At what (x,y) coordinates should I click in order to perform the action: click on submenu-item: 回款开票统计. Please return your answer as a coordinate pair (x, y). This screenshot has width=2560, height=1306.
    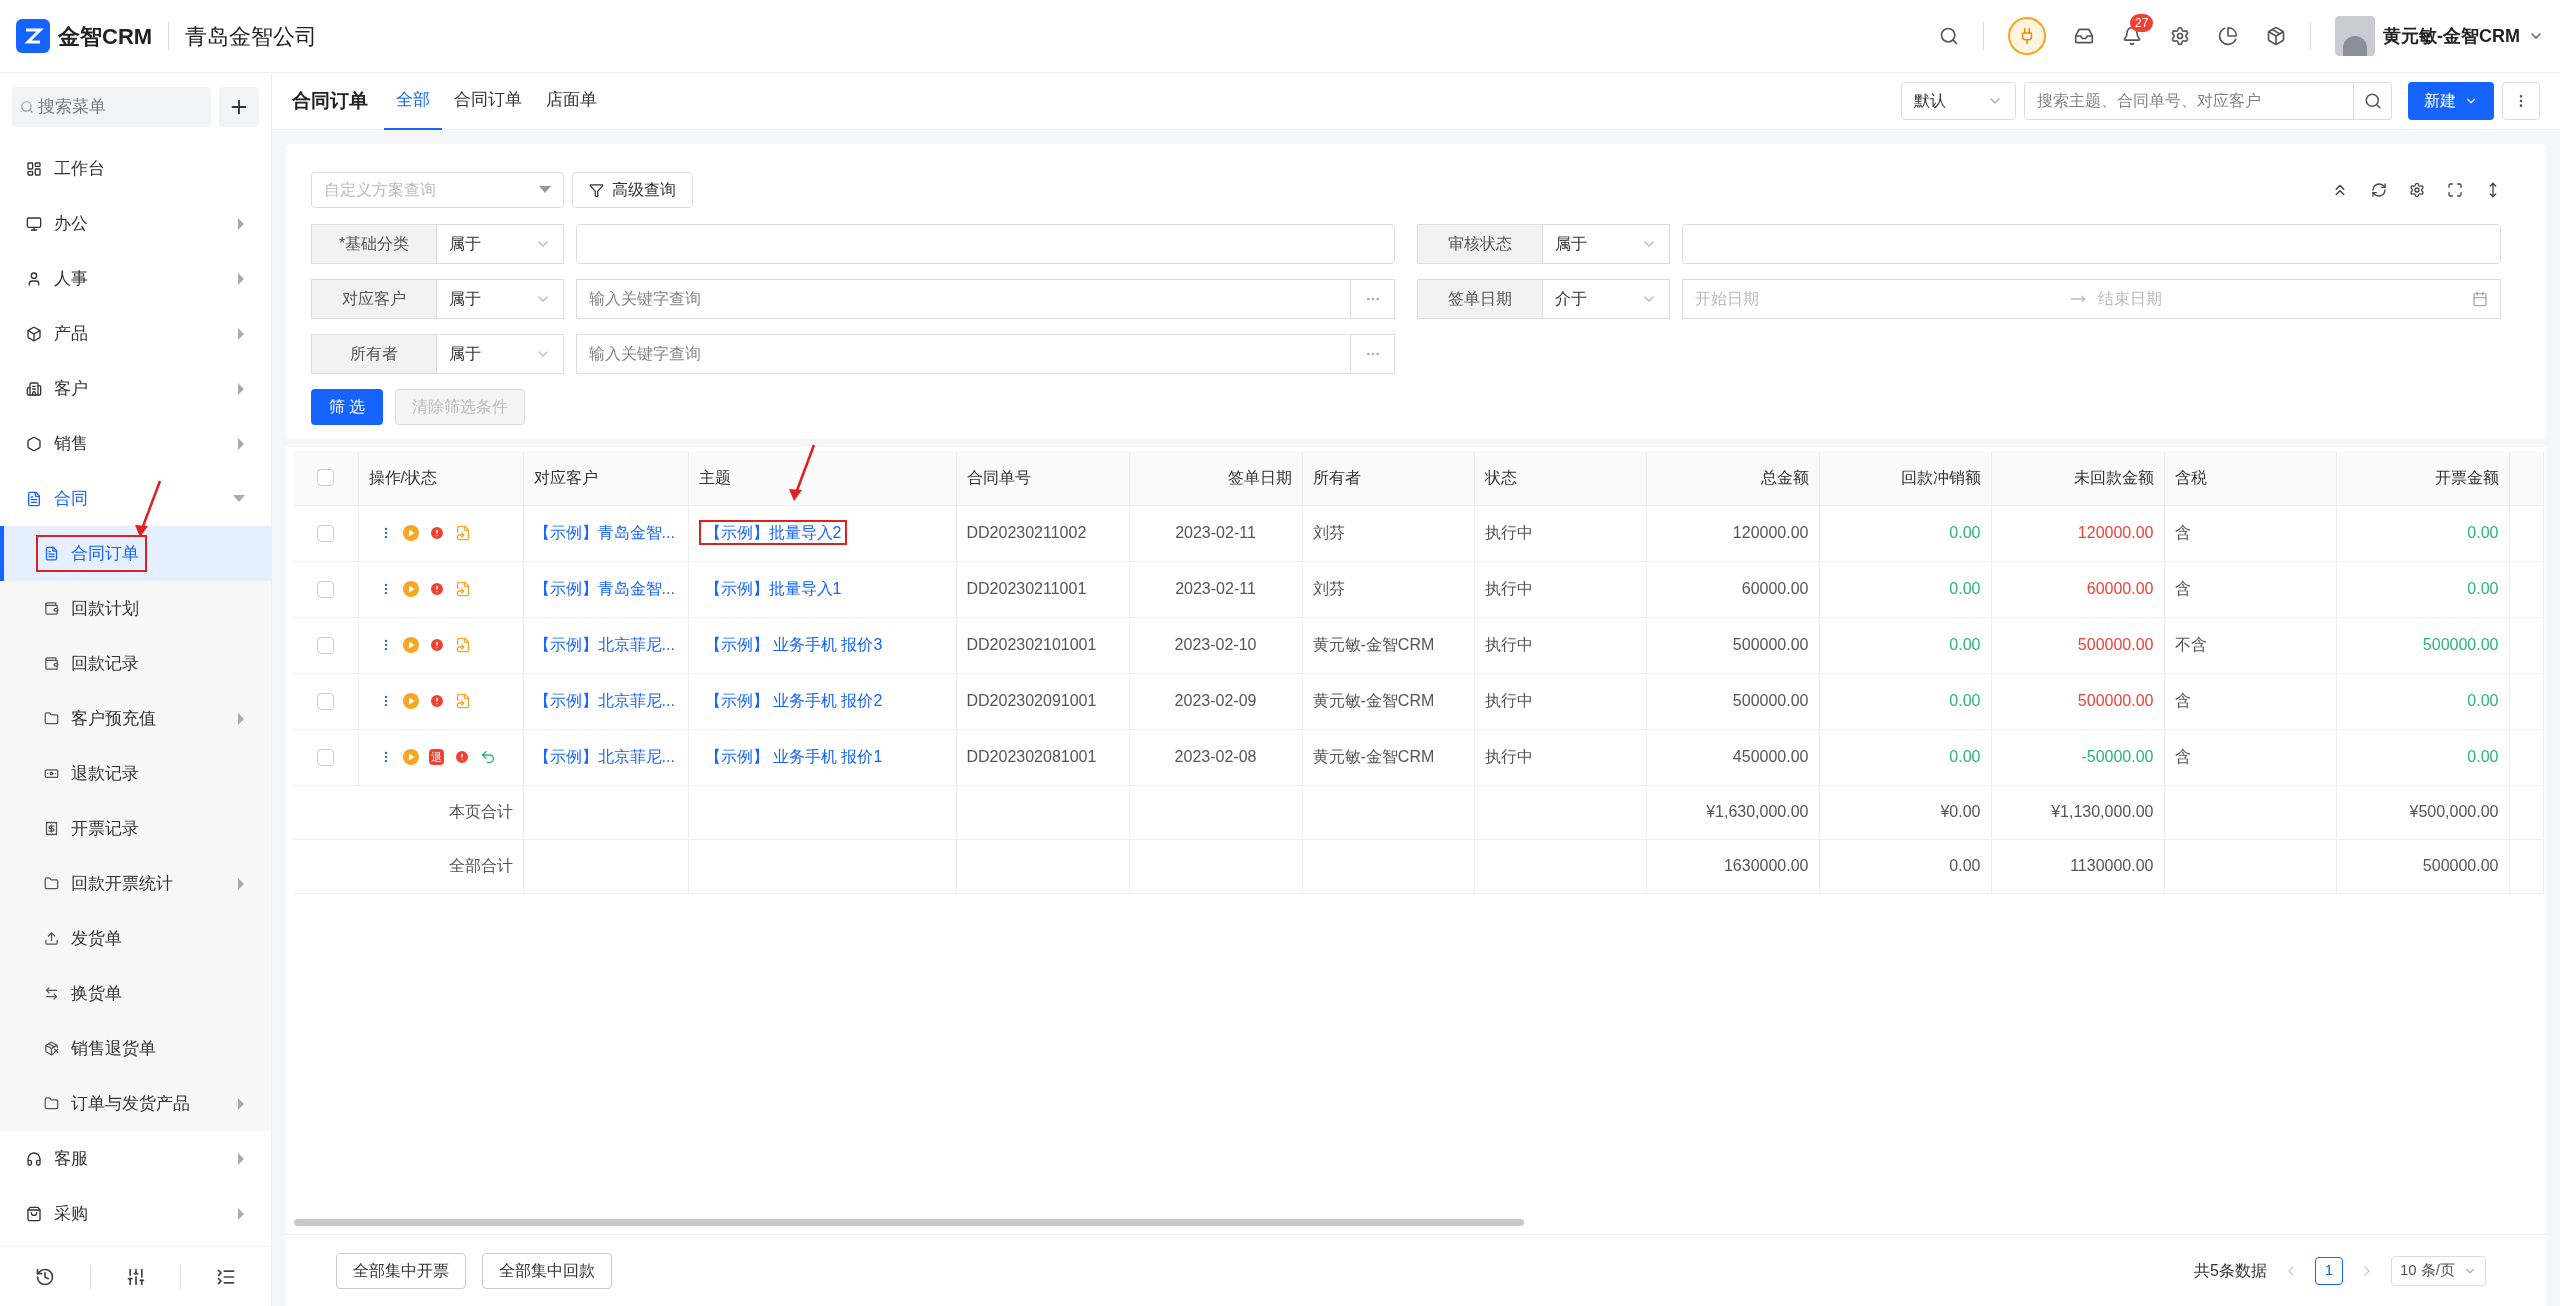
    Looking at the image, I should click on (135, 883).